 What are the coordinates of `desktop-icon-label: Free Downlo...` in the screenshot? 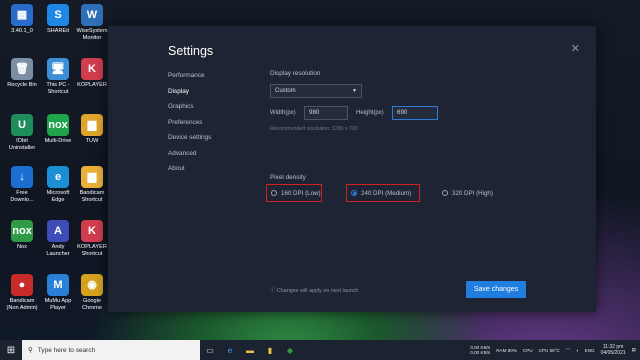 It's located at (22, 196).